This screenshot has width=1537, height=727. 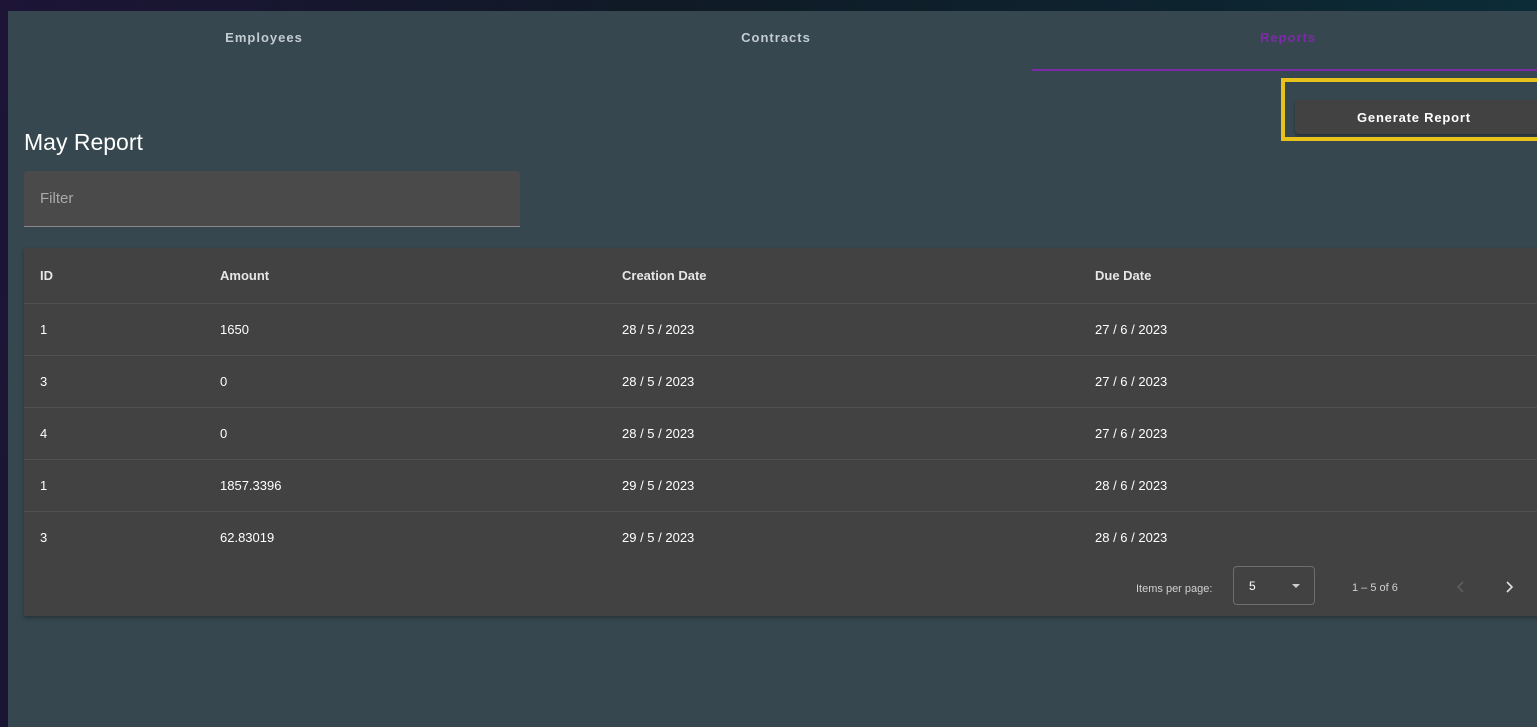 What do you see at coordinates (405, 485) in the screenshot?
I see `cell-amount: 1857.3396` at bounding box center [405, 485].